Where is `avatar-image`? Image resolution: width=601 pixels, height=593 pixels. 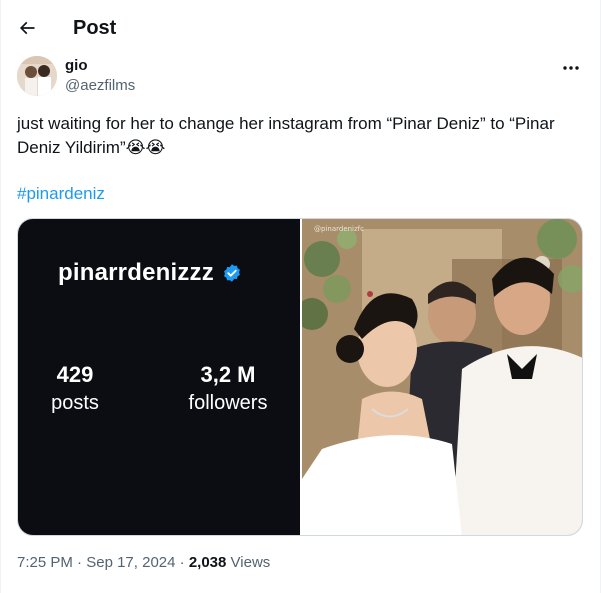 avatar-image is located at coordinates (37, 76).